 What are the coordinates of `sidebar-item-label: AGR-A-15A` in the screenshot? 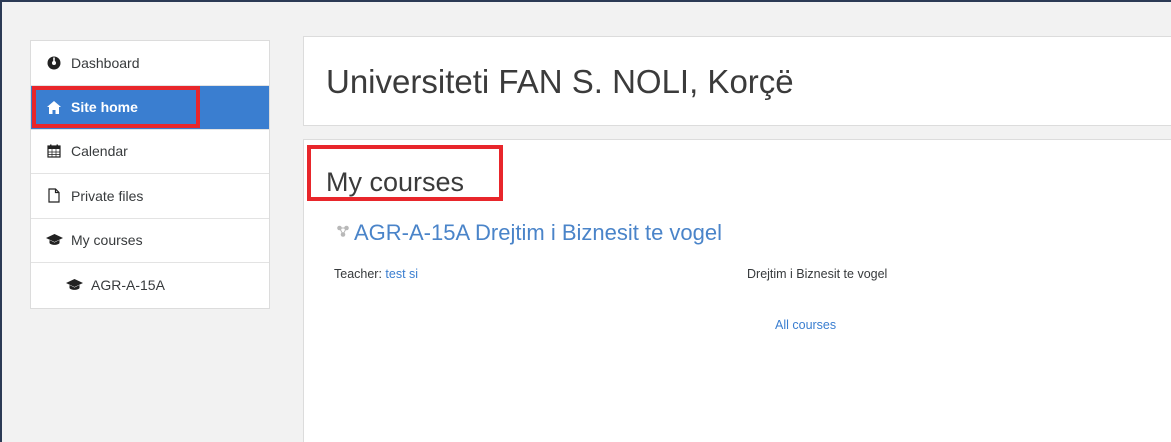 It's located at (128, 285).